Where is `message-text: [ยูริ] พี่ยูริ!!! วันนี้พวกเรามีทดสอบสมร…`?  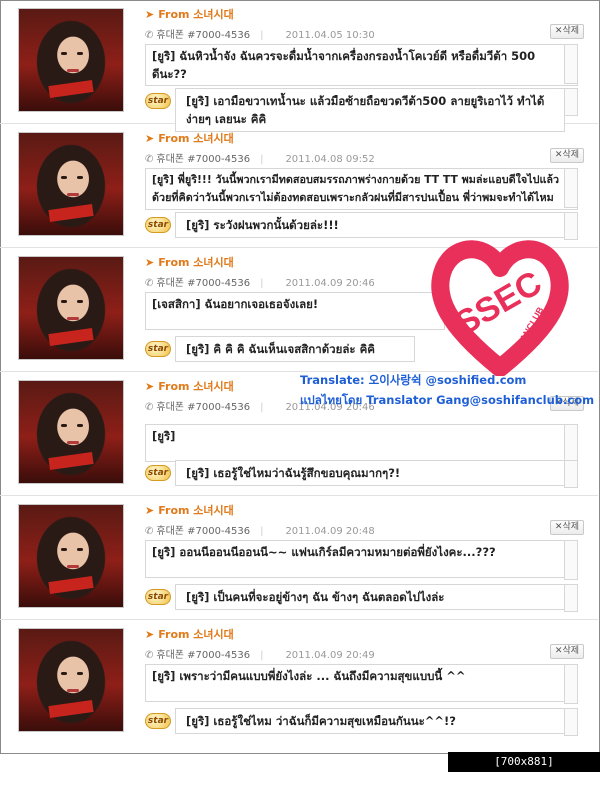
message-text: [ยูริ] พี่ยูริ!!! วันนี้พวกเรามีทดสอบสมร… is located at coordinates (361, 189).